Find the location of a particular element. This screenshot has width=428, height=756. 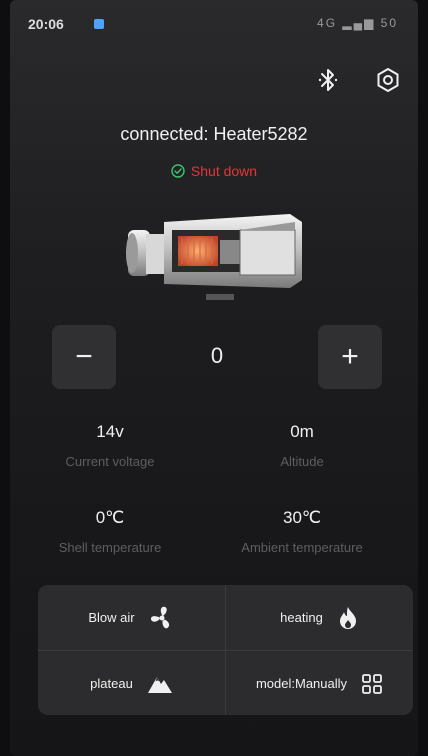

settings-button is located at coordinates (388, 80).